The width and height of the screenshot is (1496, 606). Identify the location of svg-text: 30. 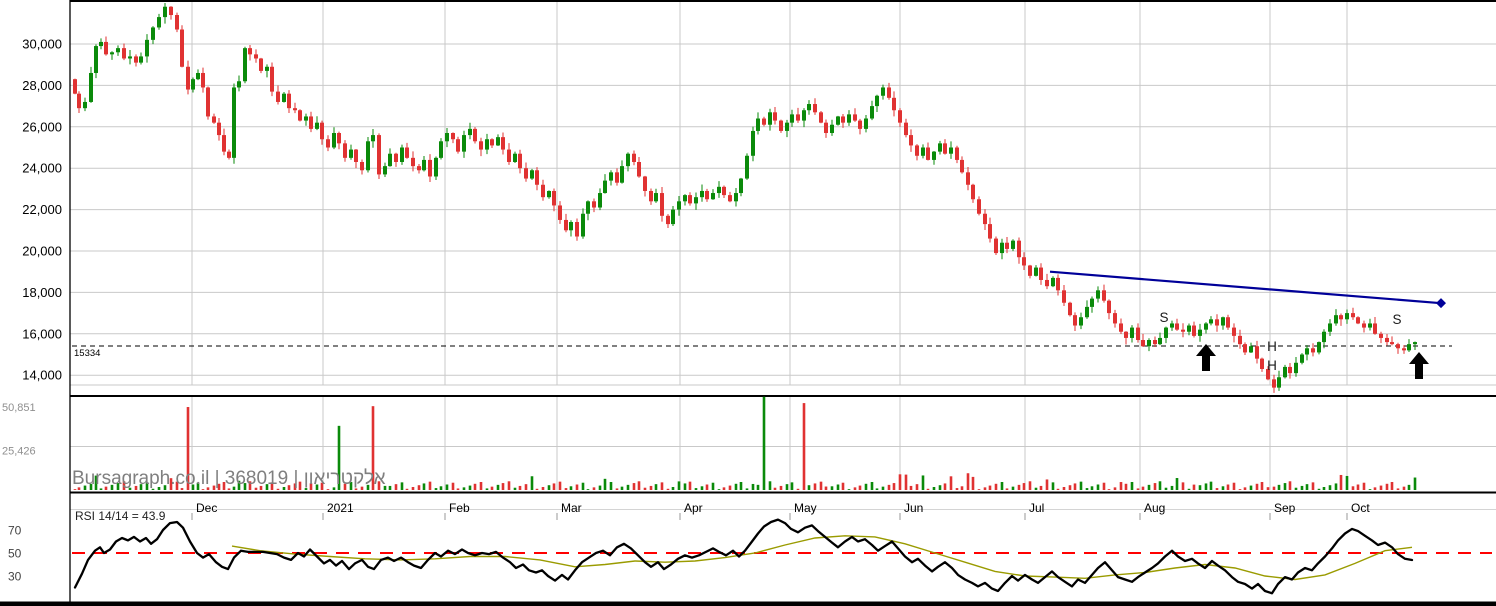
(15, 577).